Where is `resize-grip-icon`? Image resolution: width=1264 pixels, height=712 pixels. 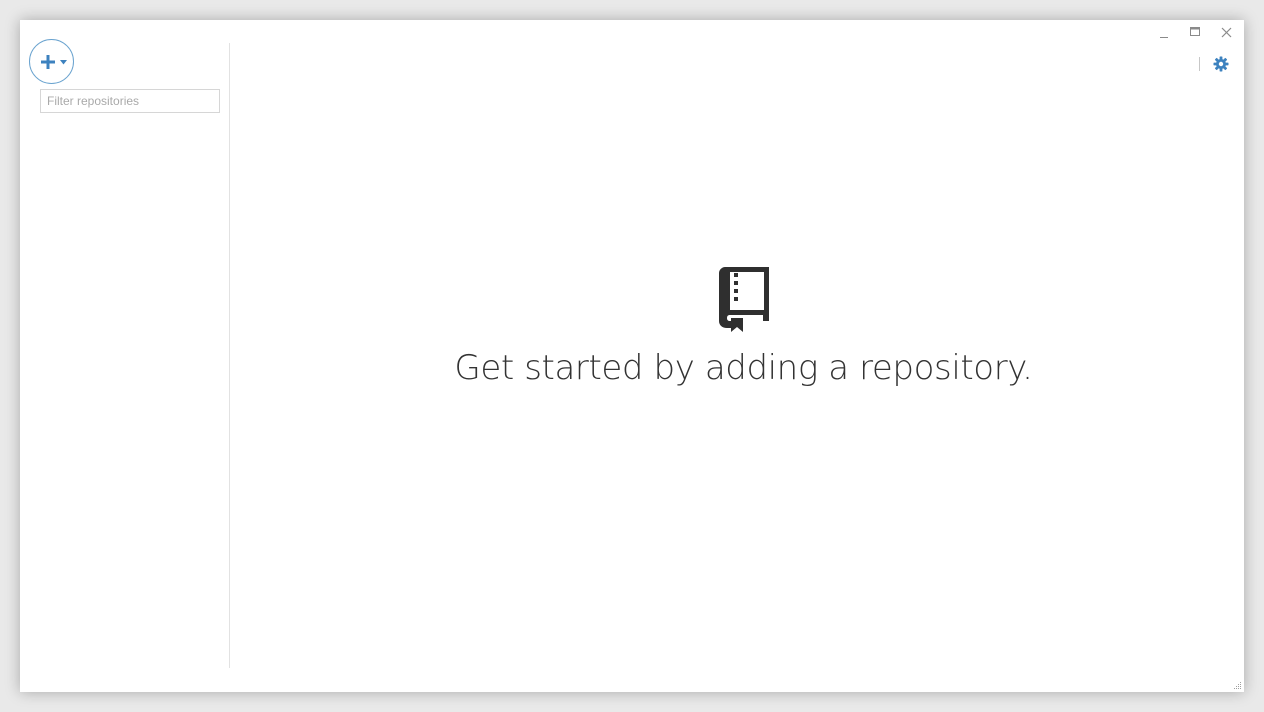
resize-grip-icon is located at coordinates (1238, 686).